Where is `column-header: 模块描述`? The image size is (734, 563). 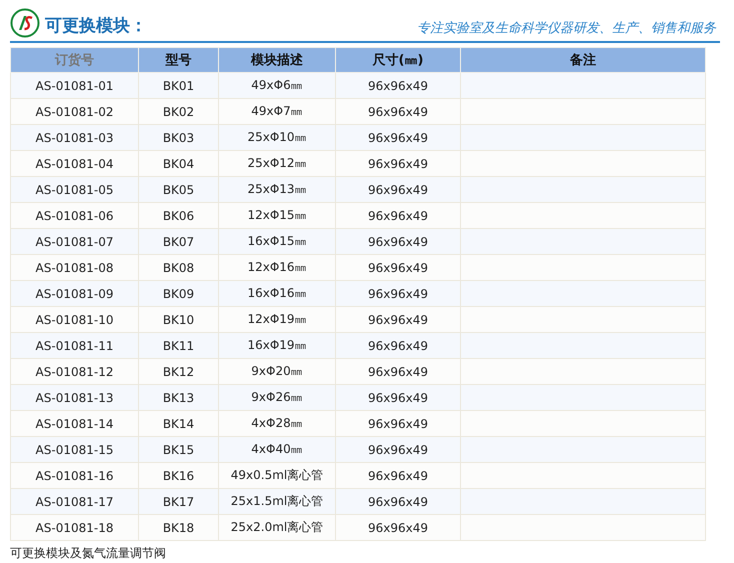 column-header: 模块描述 is located at coordinates (277, 60).